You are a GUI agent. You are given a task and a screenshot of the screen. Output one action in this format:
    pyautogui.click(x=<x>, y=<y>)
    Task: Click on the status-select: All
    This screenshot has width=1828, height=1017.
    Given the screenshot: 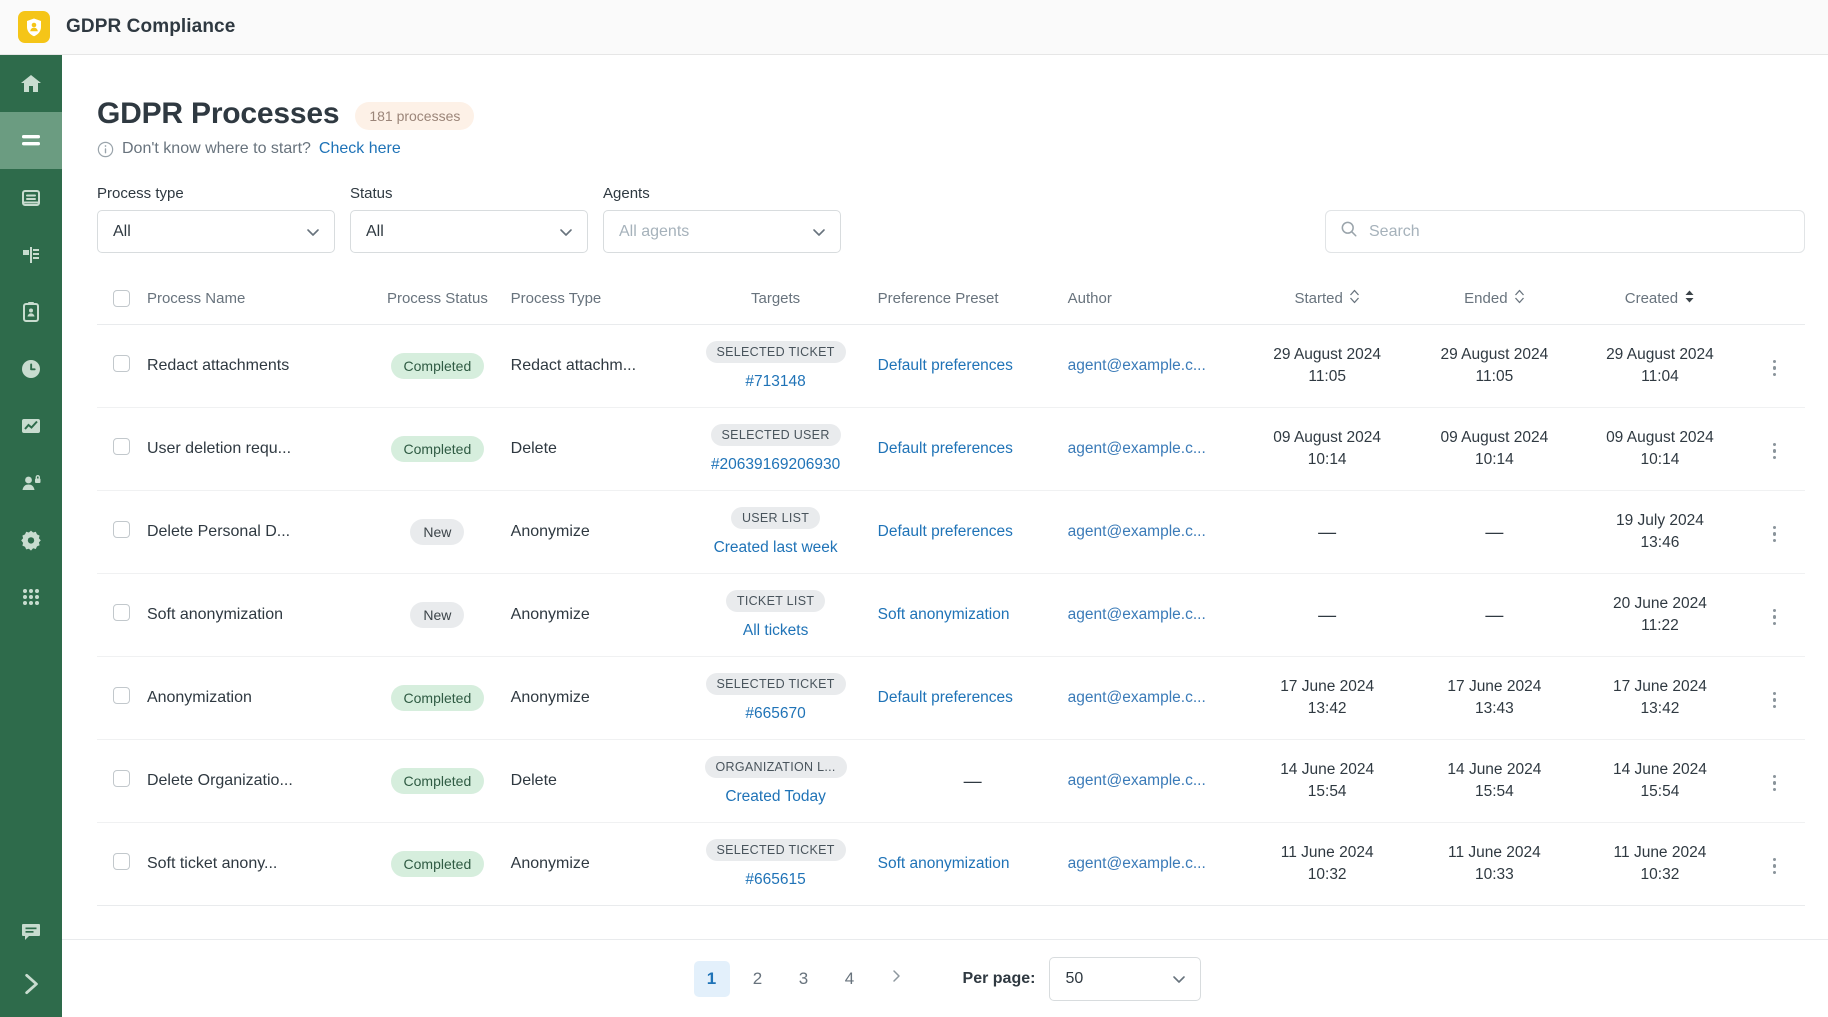 What is the action you would take?
    pyautogui.click(x=469, y=231)
    